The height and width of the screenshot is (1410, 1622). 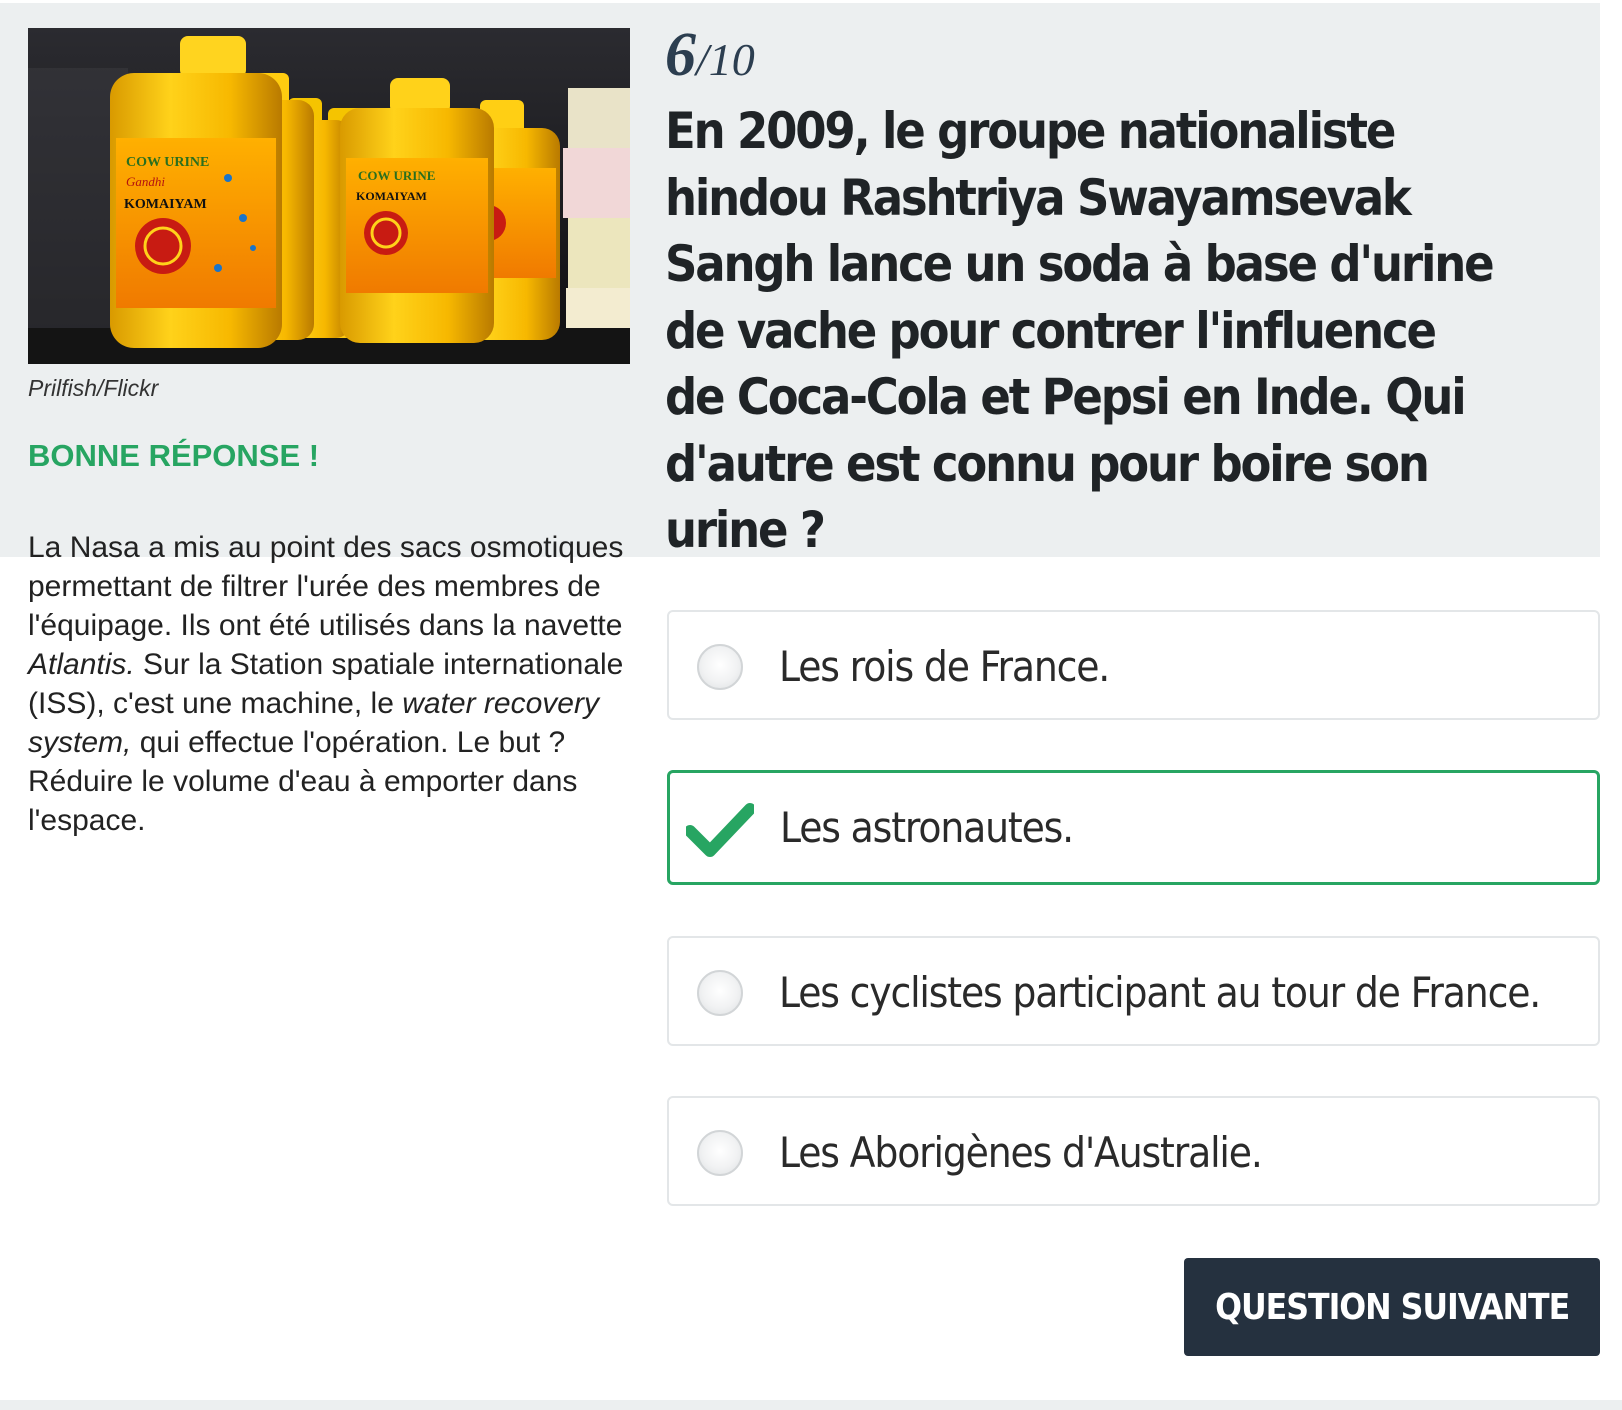 I want to click on answer-label: Les Aborigènes d'Australie., so click(x=1021, y=1152).